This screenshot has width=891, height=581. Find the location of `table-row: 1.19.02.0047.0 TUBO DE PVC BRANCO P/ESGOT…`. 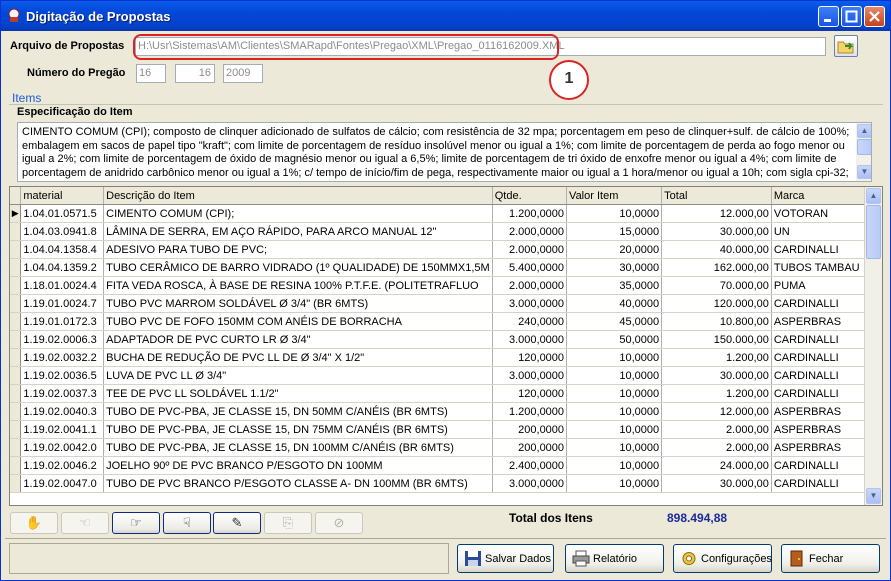

table-row: 1.19.02.0047.0 TUBO DE PVC BRANCO P/ESGOT… is located at coordinates (446, 483).